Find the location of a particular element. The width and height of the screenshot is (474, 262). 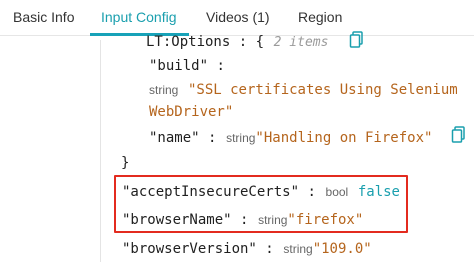

tab-videos: Videos (1) is located at coordinates (238, 17).